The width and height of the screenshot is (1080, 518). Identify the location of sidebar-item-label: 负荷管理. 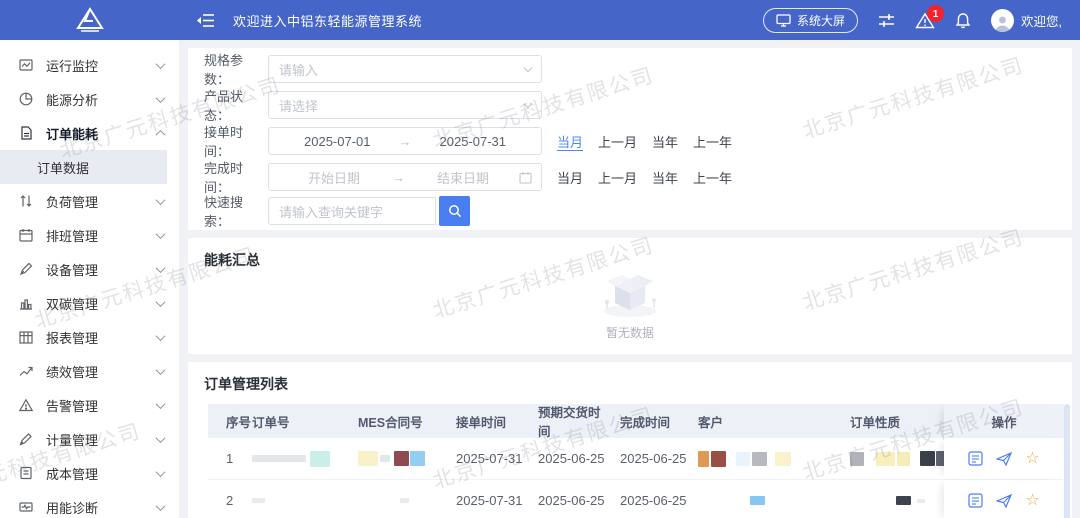
(72, 202).